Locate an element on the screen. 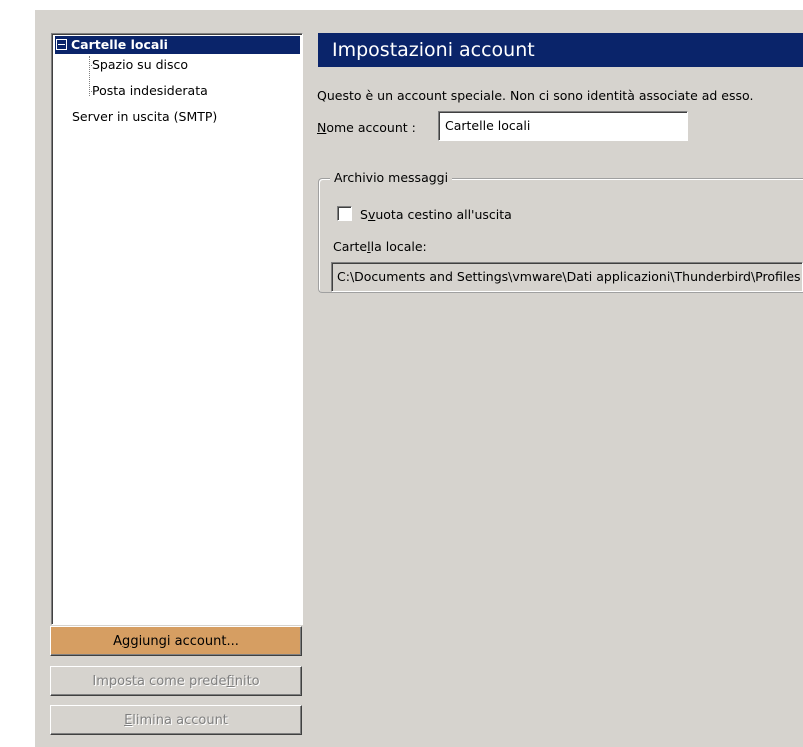 This screenshot has height=747, width=803. tree-item-label: Server in uscita (SMTP) is located at coordinates (145, 116).